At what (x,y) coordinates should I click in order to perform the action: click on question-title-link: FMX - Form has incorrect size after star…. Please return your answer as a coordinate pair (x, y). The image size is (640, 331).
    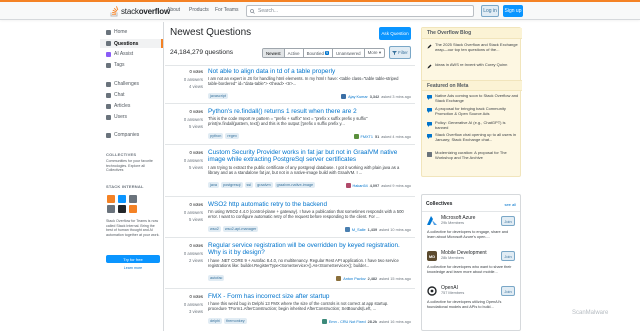
    Looking at the image, I should click on (308, 296).